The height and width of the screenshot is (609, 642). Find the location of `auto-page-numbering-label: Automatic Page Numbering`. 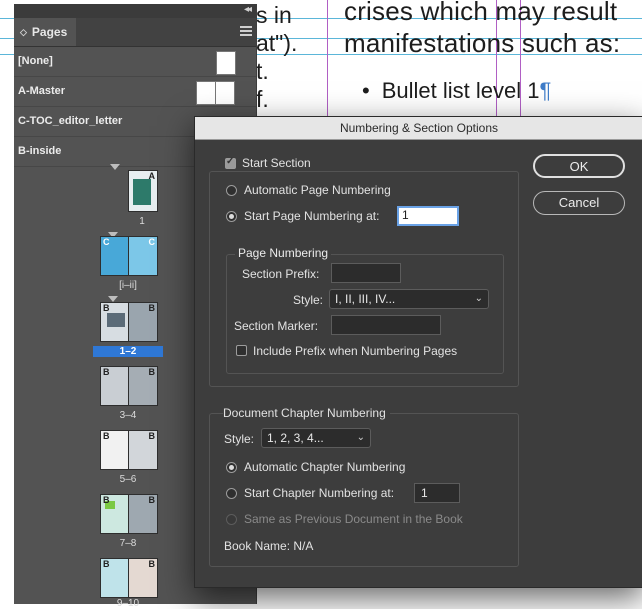

auto-page-numbering-label: Automatic Page Numbering is located at coordinates (317, 190).